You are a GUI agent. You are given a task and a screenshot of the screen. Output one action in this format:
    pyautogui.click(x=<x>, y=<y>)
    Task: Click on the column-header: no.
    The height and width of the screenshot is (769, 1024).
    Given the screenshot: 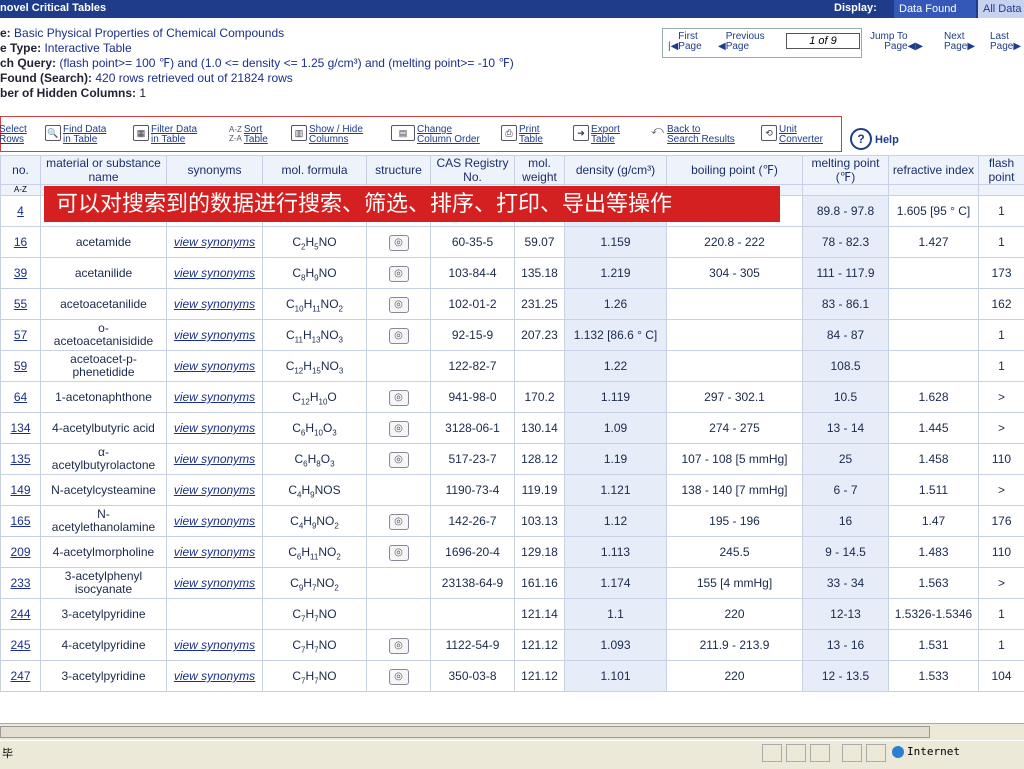 What is the action you would take?
    pyautogui.click(x=21, y=170)
    